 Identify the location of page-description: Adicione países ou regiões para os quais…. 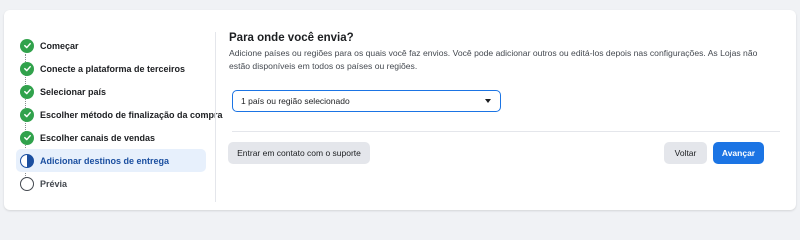
(493, 59).